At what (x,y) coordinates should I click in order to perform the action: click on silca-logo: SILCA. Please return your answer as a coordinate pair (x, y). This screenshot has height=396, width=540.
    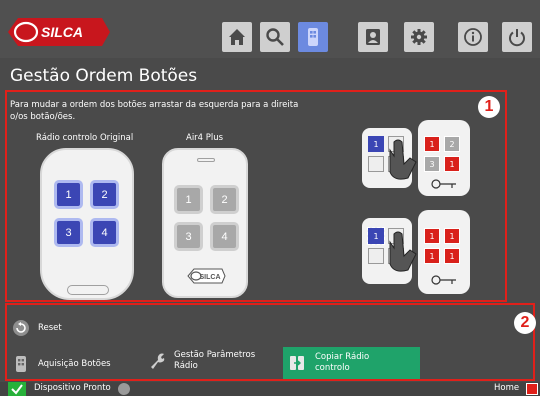
    Looking at the image, I should click on (59, 32).